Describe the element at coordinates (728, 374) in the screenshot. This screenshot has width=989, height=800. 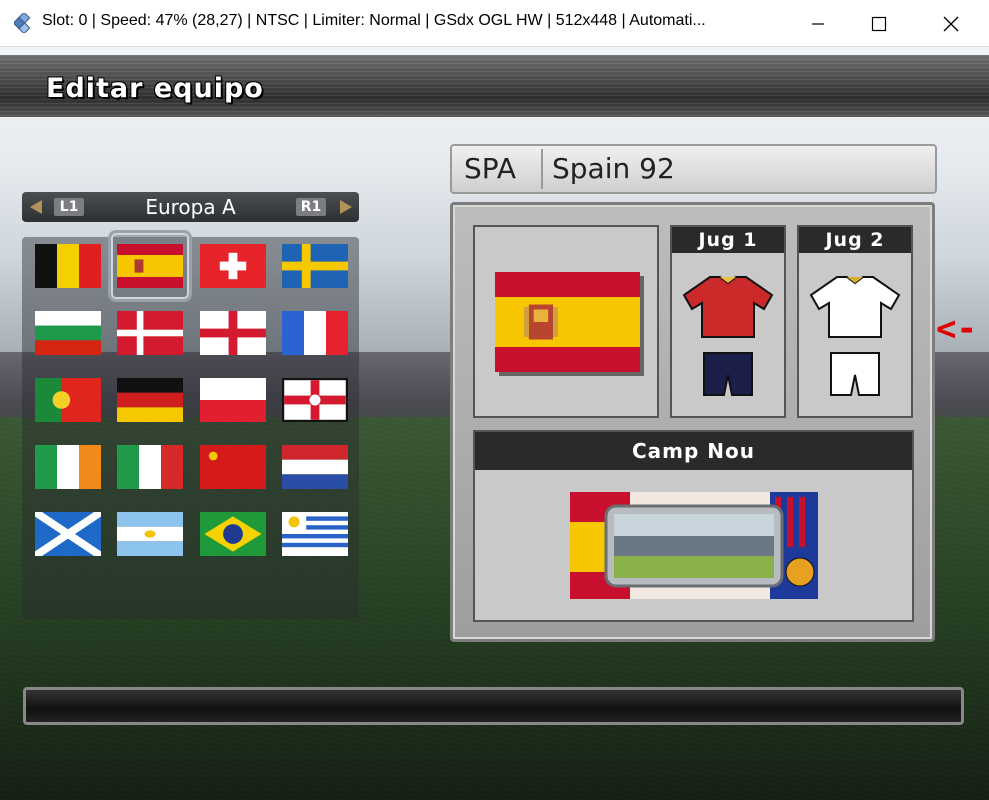
I see `kit-1-shorts-icon` at that location.